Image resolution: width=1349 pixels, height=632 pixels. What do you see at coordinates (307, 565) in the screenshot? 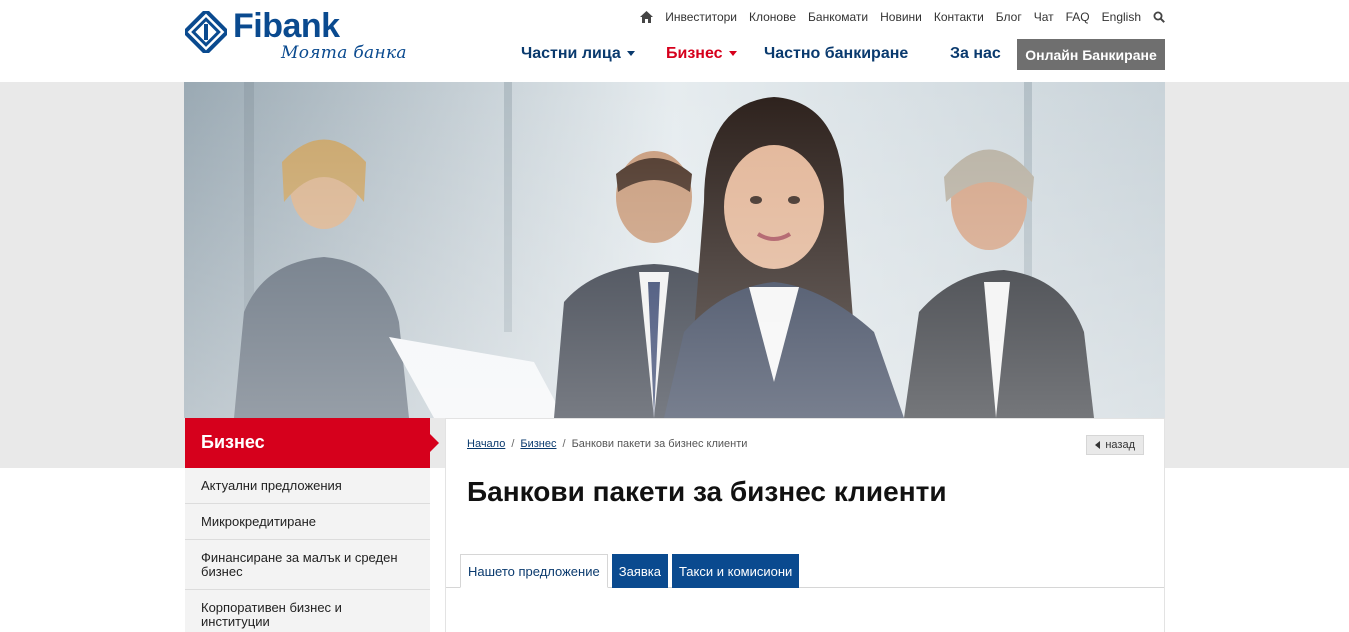
I see `sidebar-item-sme-financing: Финансиране за малък и среден бизнес` at bounding box center [307, 565].